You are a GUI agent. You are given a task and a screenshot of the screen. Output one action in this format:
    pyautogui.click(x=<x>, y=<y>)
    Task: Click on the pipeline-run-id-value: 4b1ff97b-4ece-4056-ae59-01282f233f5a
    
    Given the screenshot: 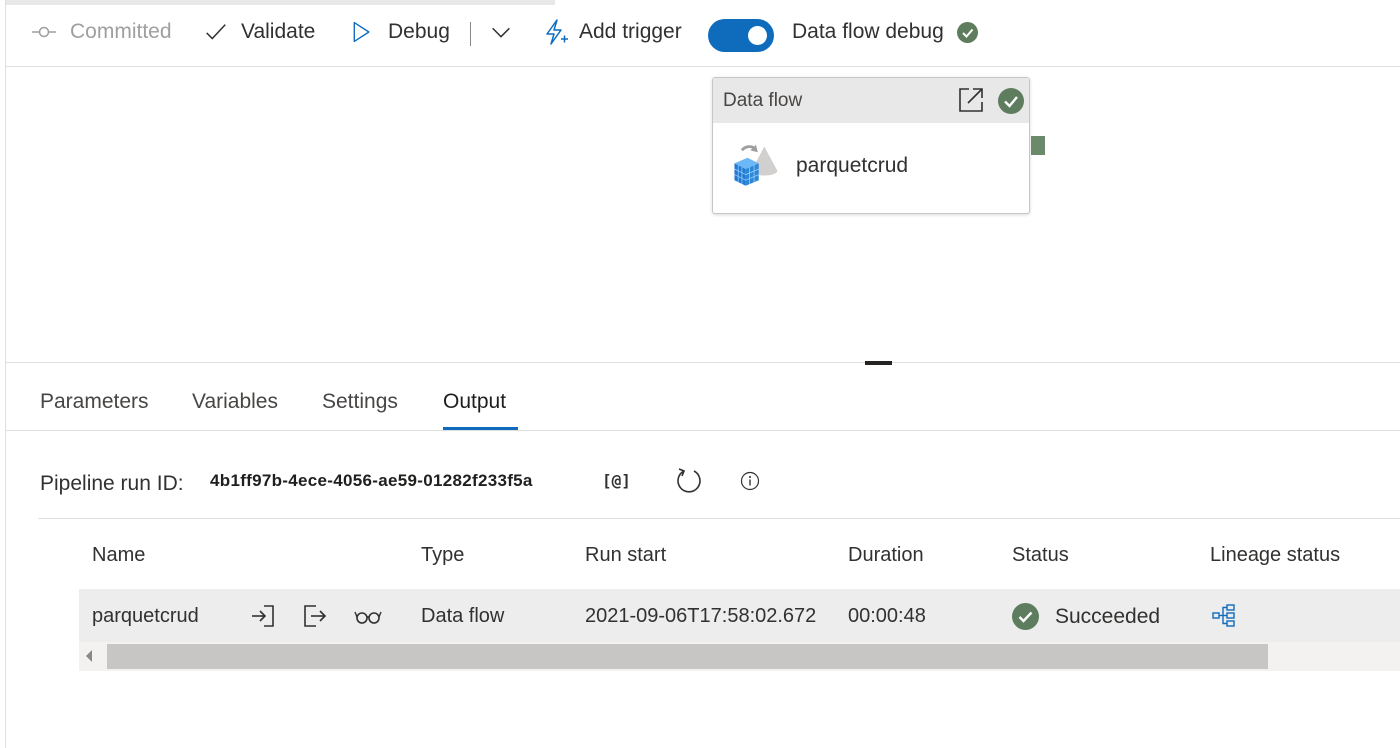 What is the action you would take?
    pyautogui.click(x=371, y=480)
    